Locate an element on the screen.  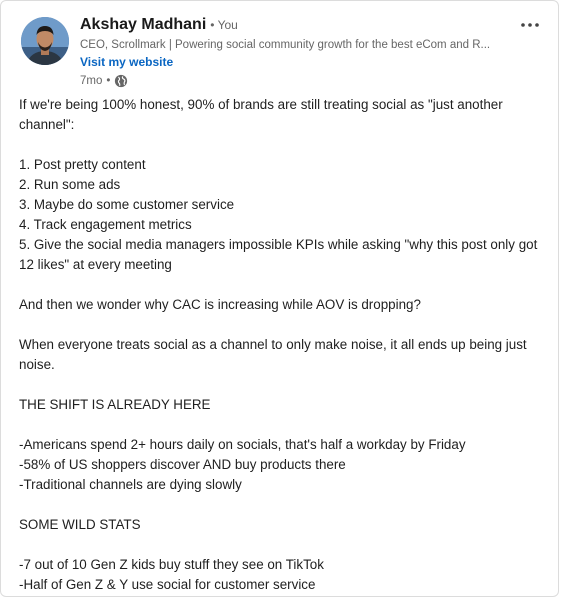
post-meta: 7mo • is located at coordinates (290, 81).